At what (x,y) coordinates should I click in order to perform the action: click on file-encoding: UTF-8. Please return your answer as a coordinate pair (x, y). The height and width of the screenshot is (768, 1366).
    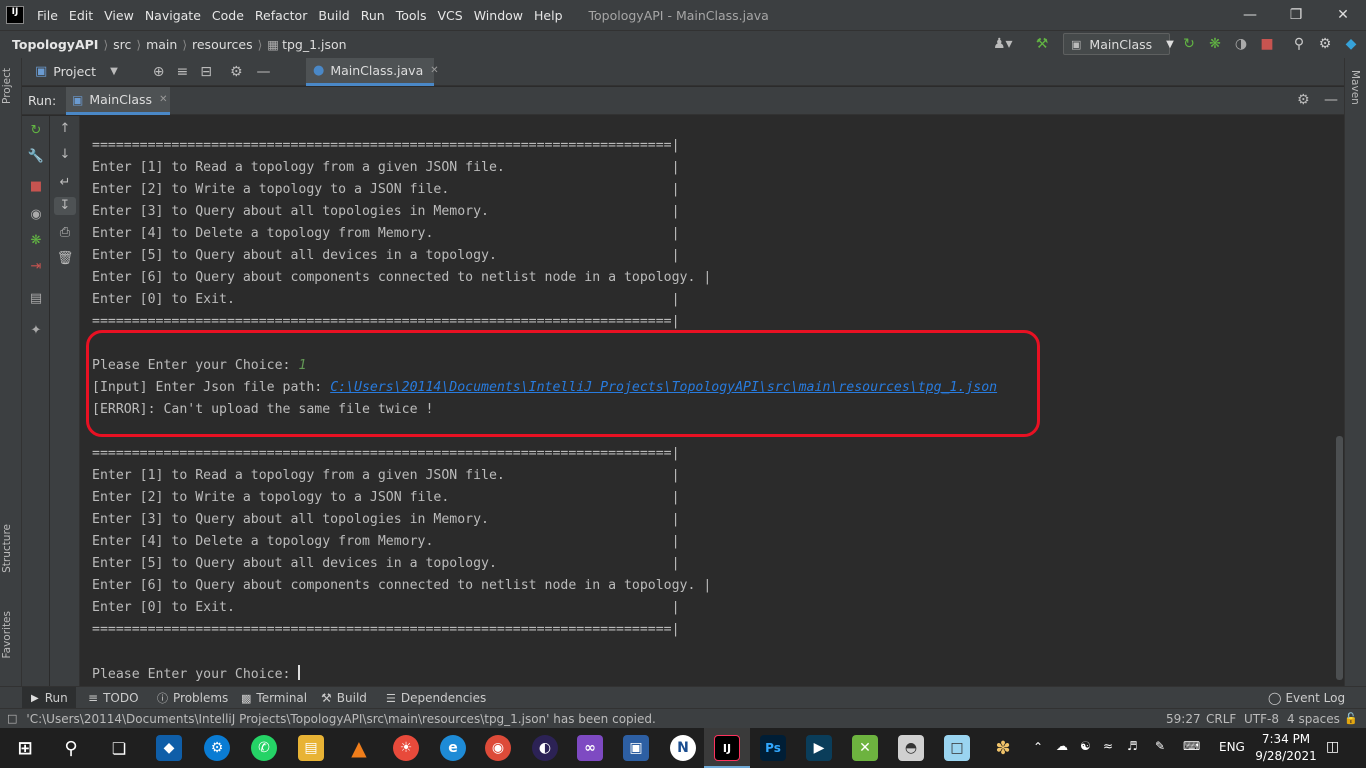
    Looking at the image, I should click on (1261, 719).